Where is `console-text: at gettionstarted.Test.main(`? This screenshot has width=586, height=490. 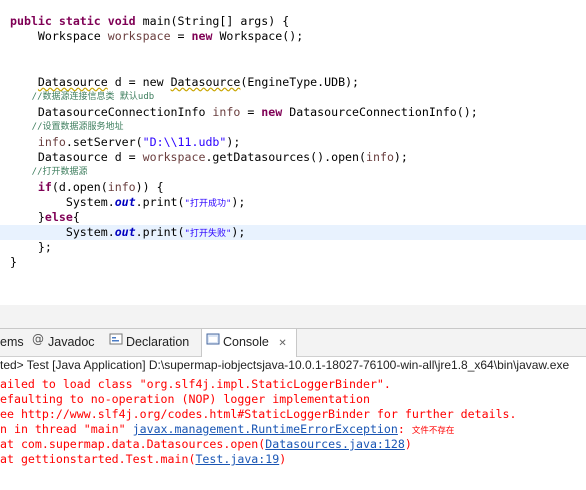
console-text: at gettionstarted.Test.main( is located at coordinates (98, 459).